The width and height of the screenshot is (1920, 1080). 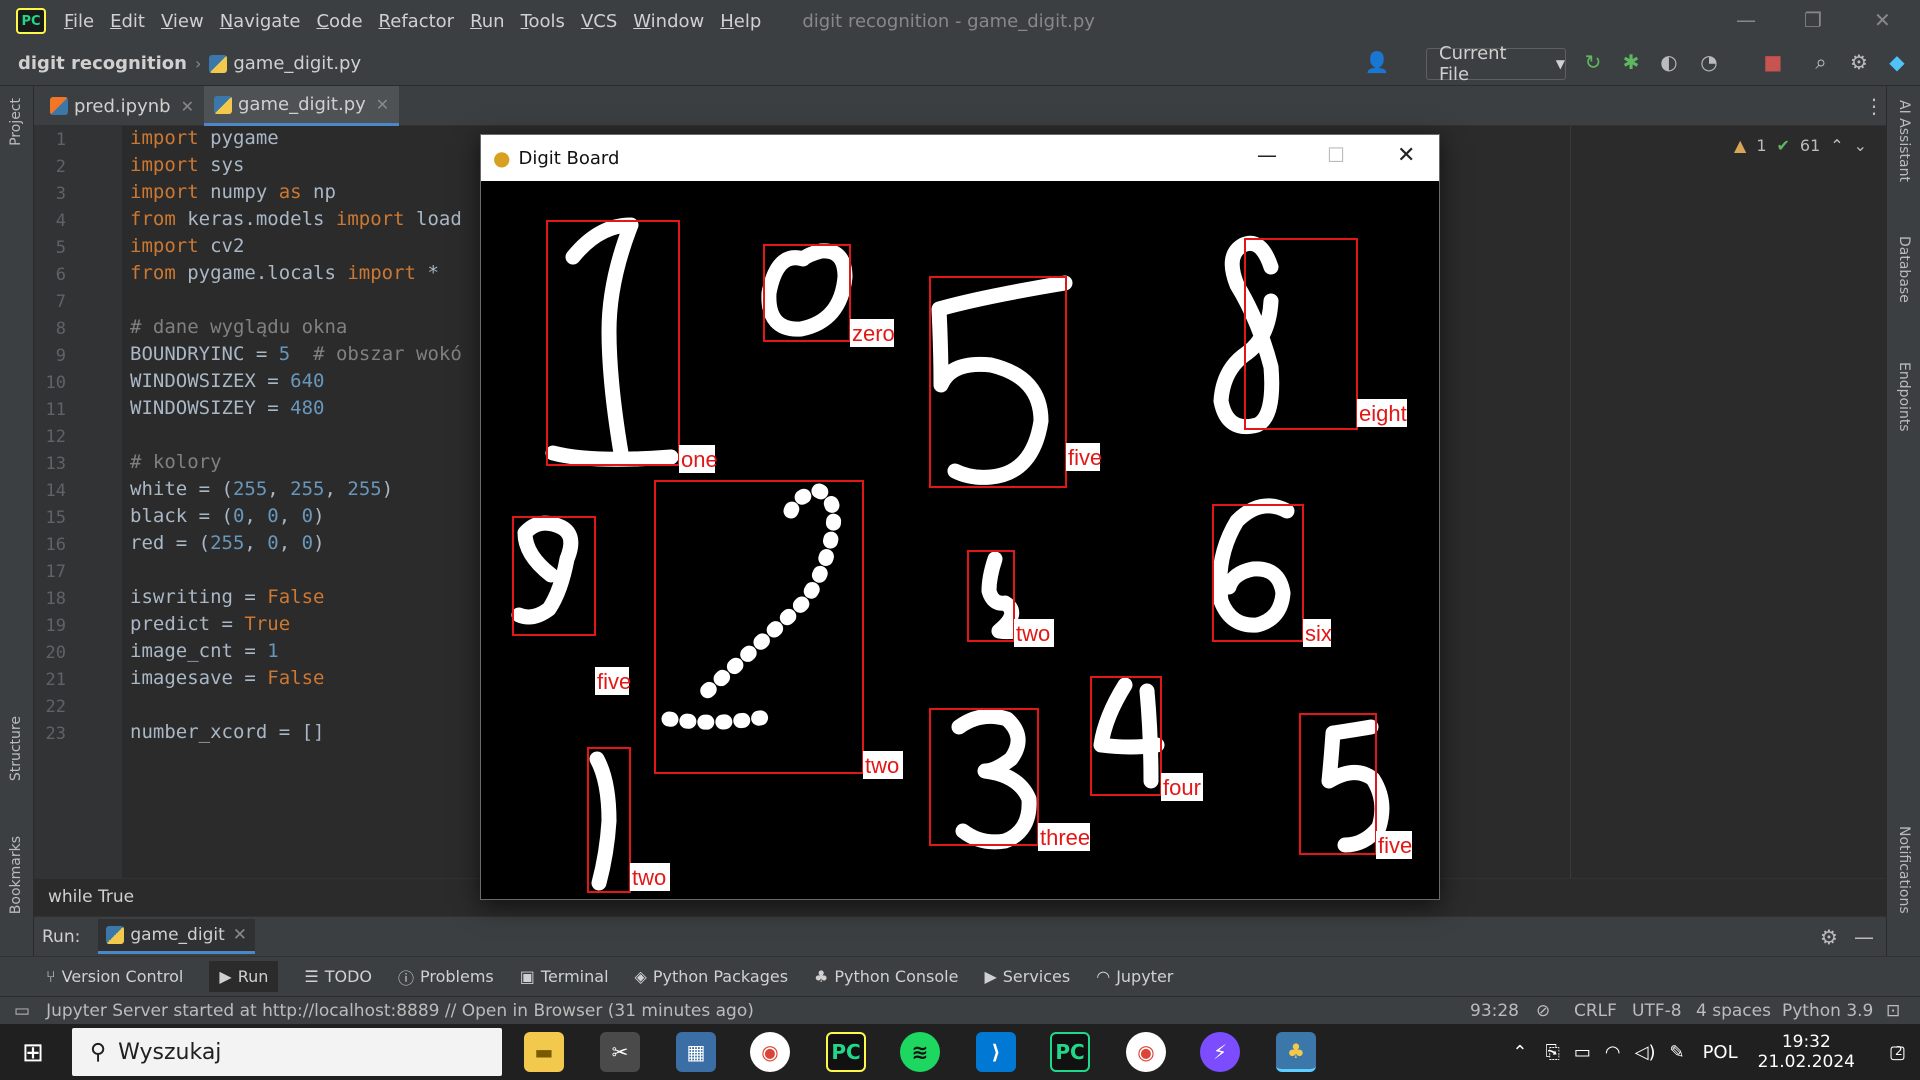 What do you see at coordinates (1146, 1052) in the screenshot?
I see `chrome-profile-icon: ◉` at bounding box center [1146, 1052].